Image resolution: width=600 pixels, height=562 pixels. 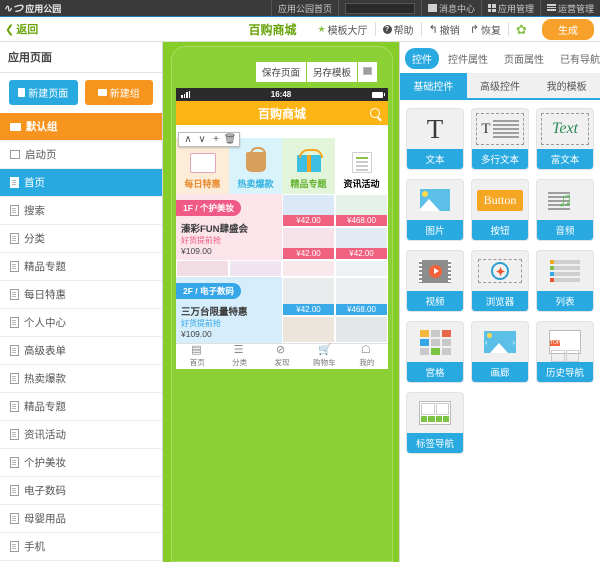 I want to click on page-item-home: 首页, so click(x=81, y=183).